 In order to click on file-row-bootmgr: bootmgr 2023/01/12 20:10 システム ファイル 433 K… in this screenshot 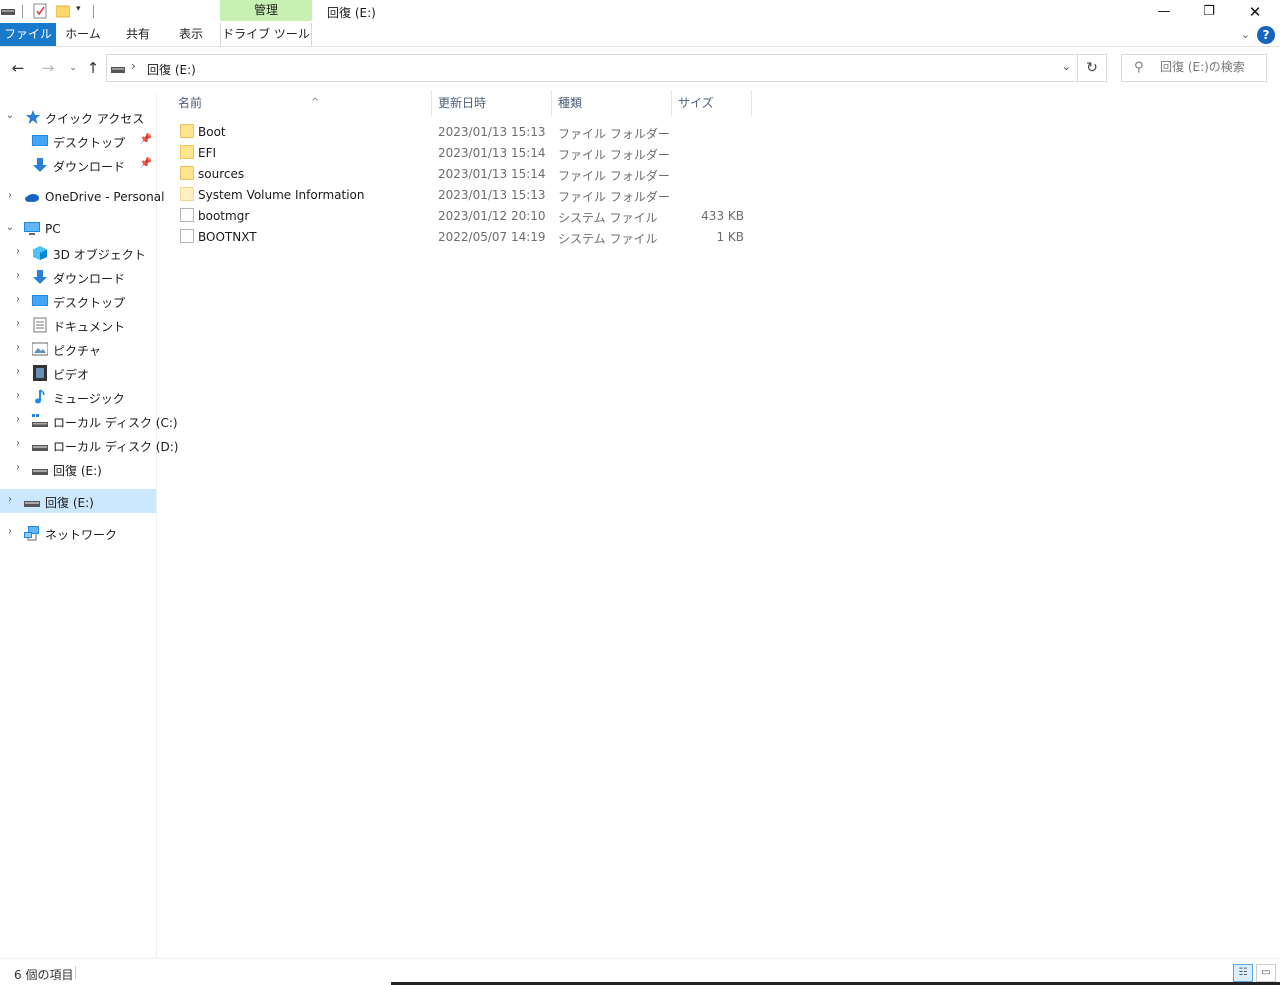, I will do `click(464, 215)`.